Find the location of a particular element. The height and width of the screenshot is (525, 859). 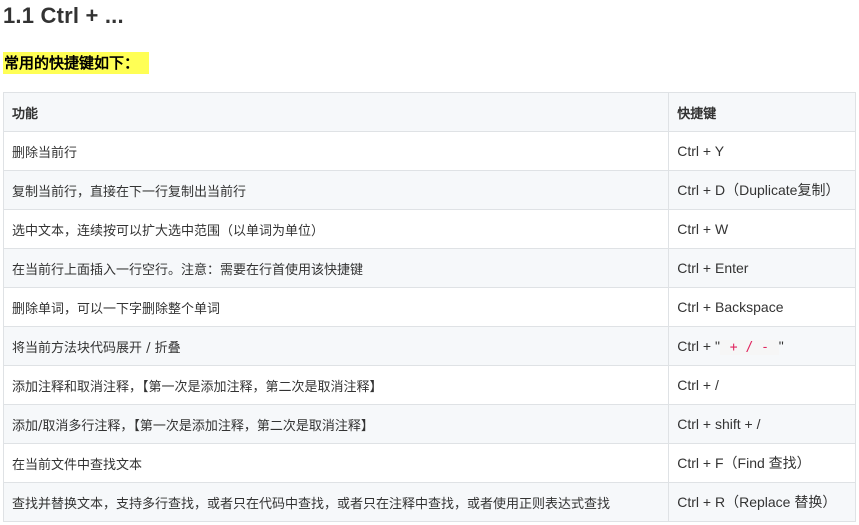

shortcut-cell: Ctrl + W is located at coordinates (762, 229).